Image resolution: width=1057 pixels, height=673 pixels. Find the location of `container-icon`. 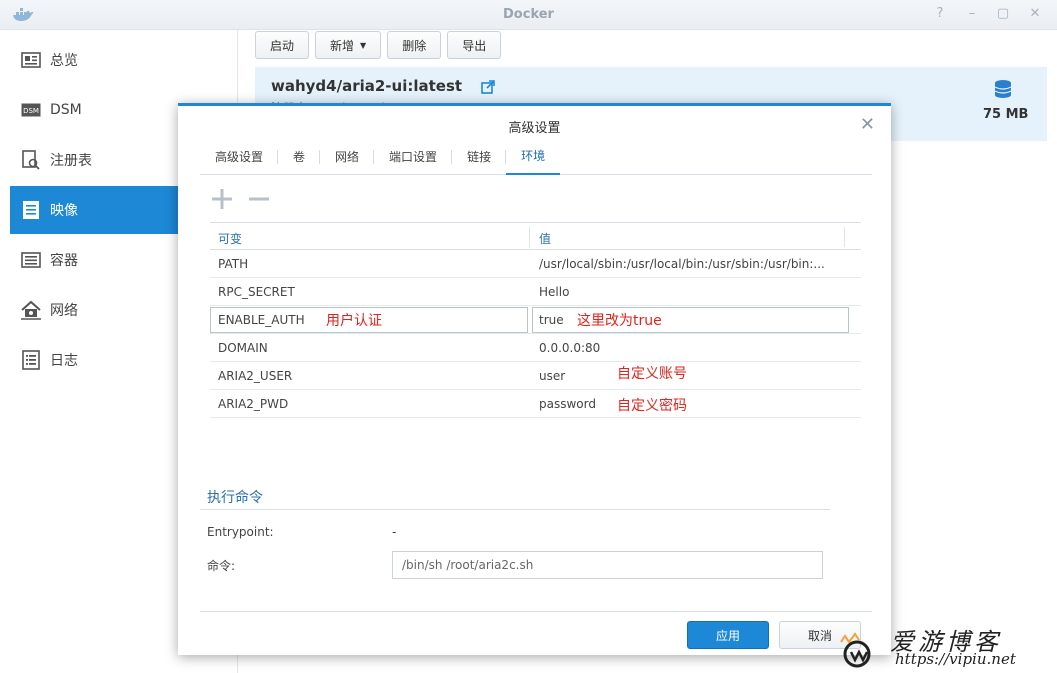

container-icon is located at coordinates (31, 260).